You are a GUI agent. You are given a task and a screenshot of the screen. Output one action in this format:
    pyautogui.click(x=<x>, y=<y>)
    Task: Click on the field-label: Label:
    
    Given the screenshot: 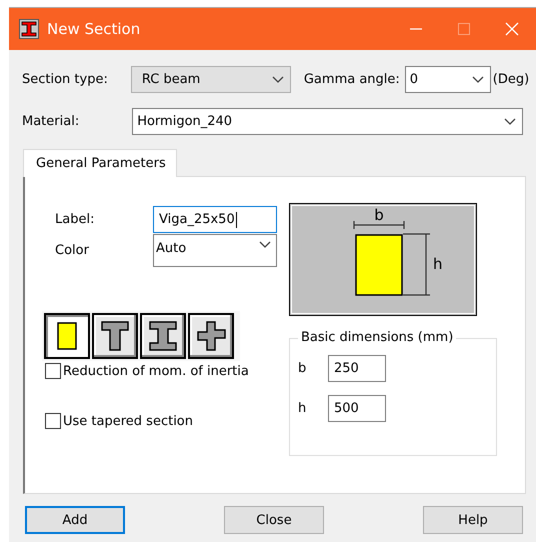 What is the action you would take?
    pyautogui.click(x=75, y=219)
    